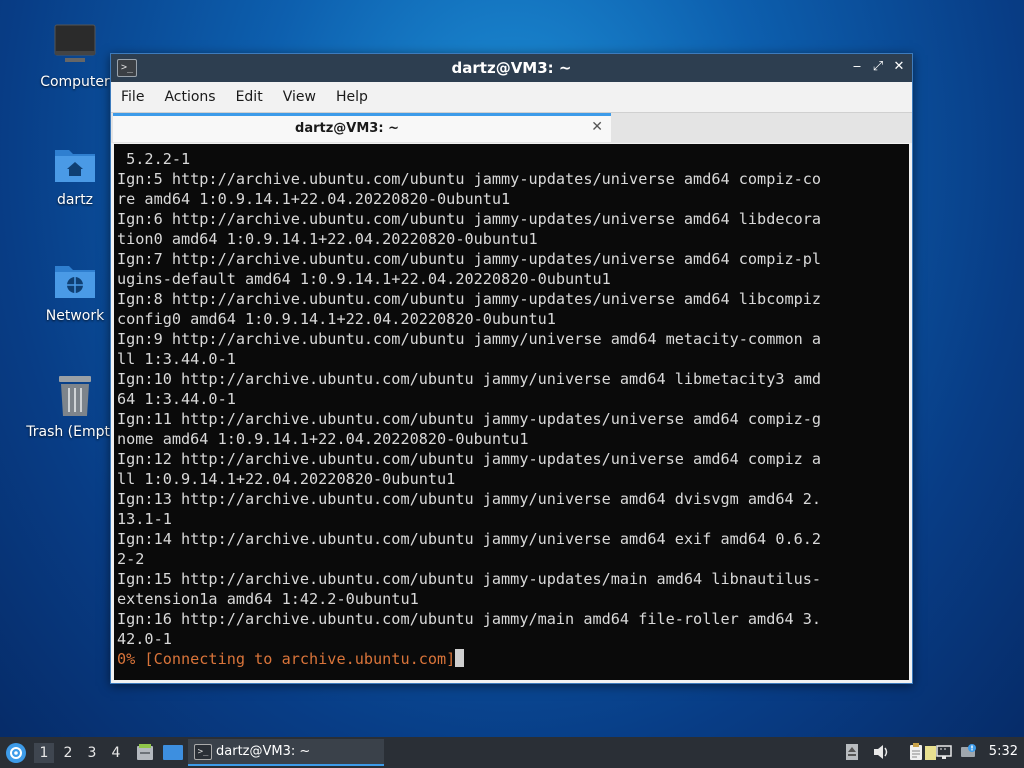  What do you see at coordinates (116, 753) in the screenshot?
I see `workspace-4: 4` at bounding box center [116, 753].